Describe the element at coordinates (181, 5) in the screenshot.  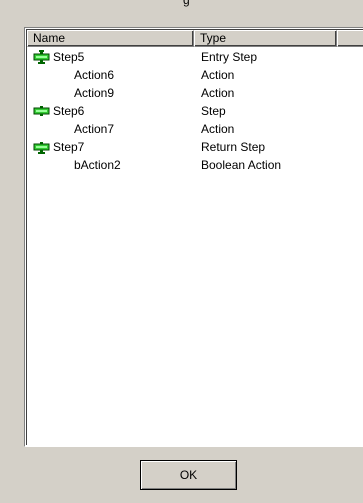
I see `dialog-title-strip: g` at that location.